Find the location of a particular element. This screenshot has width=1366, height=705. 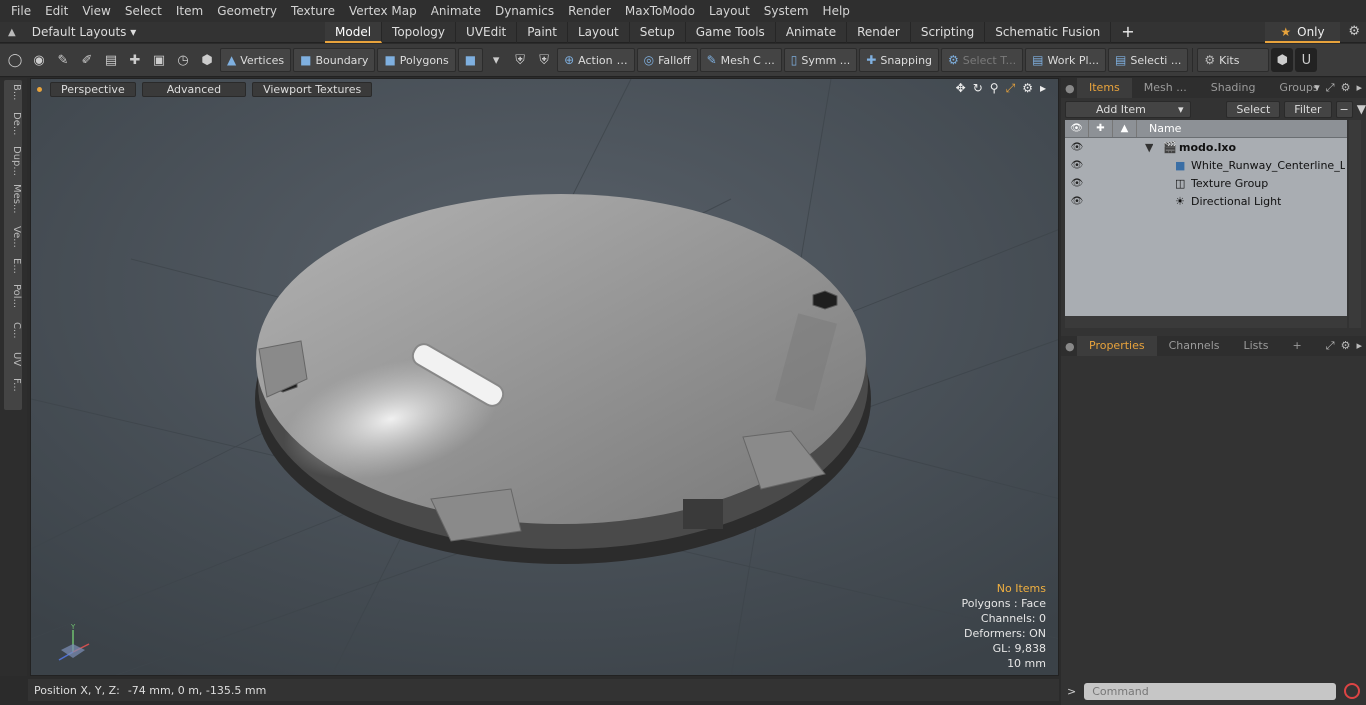

menu-maxtomodo: MaxToModo is located at coordinates (660, 11).